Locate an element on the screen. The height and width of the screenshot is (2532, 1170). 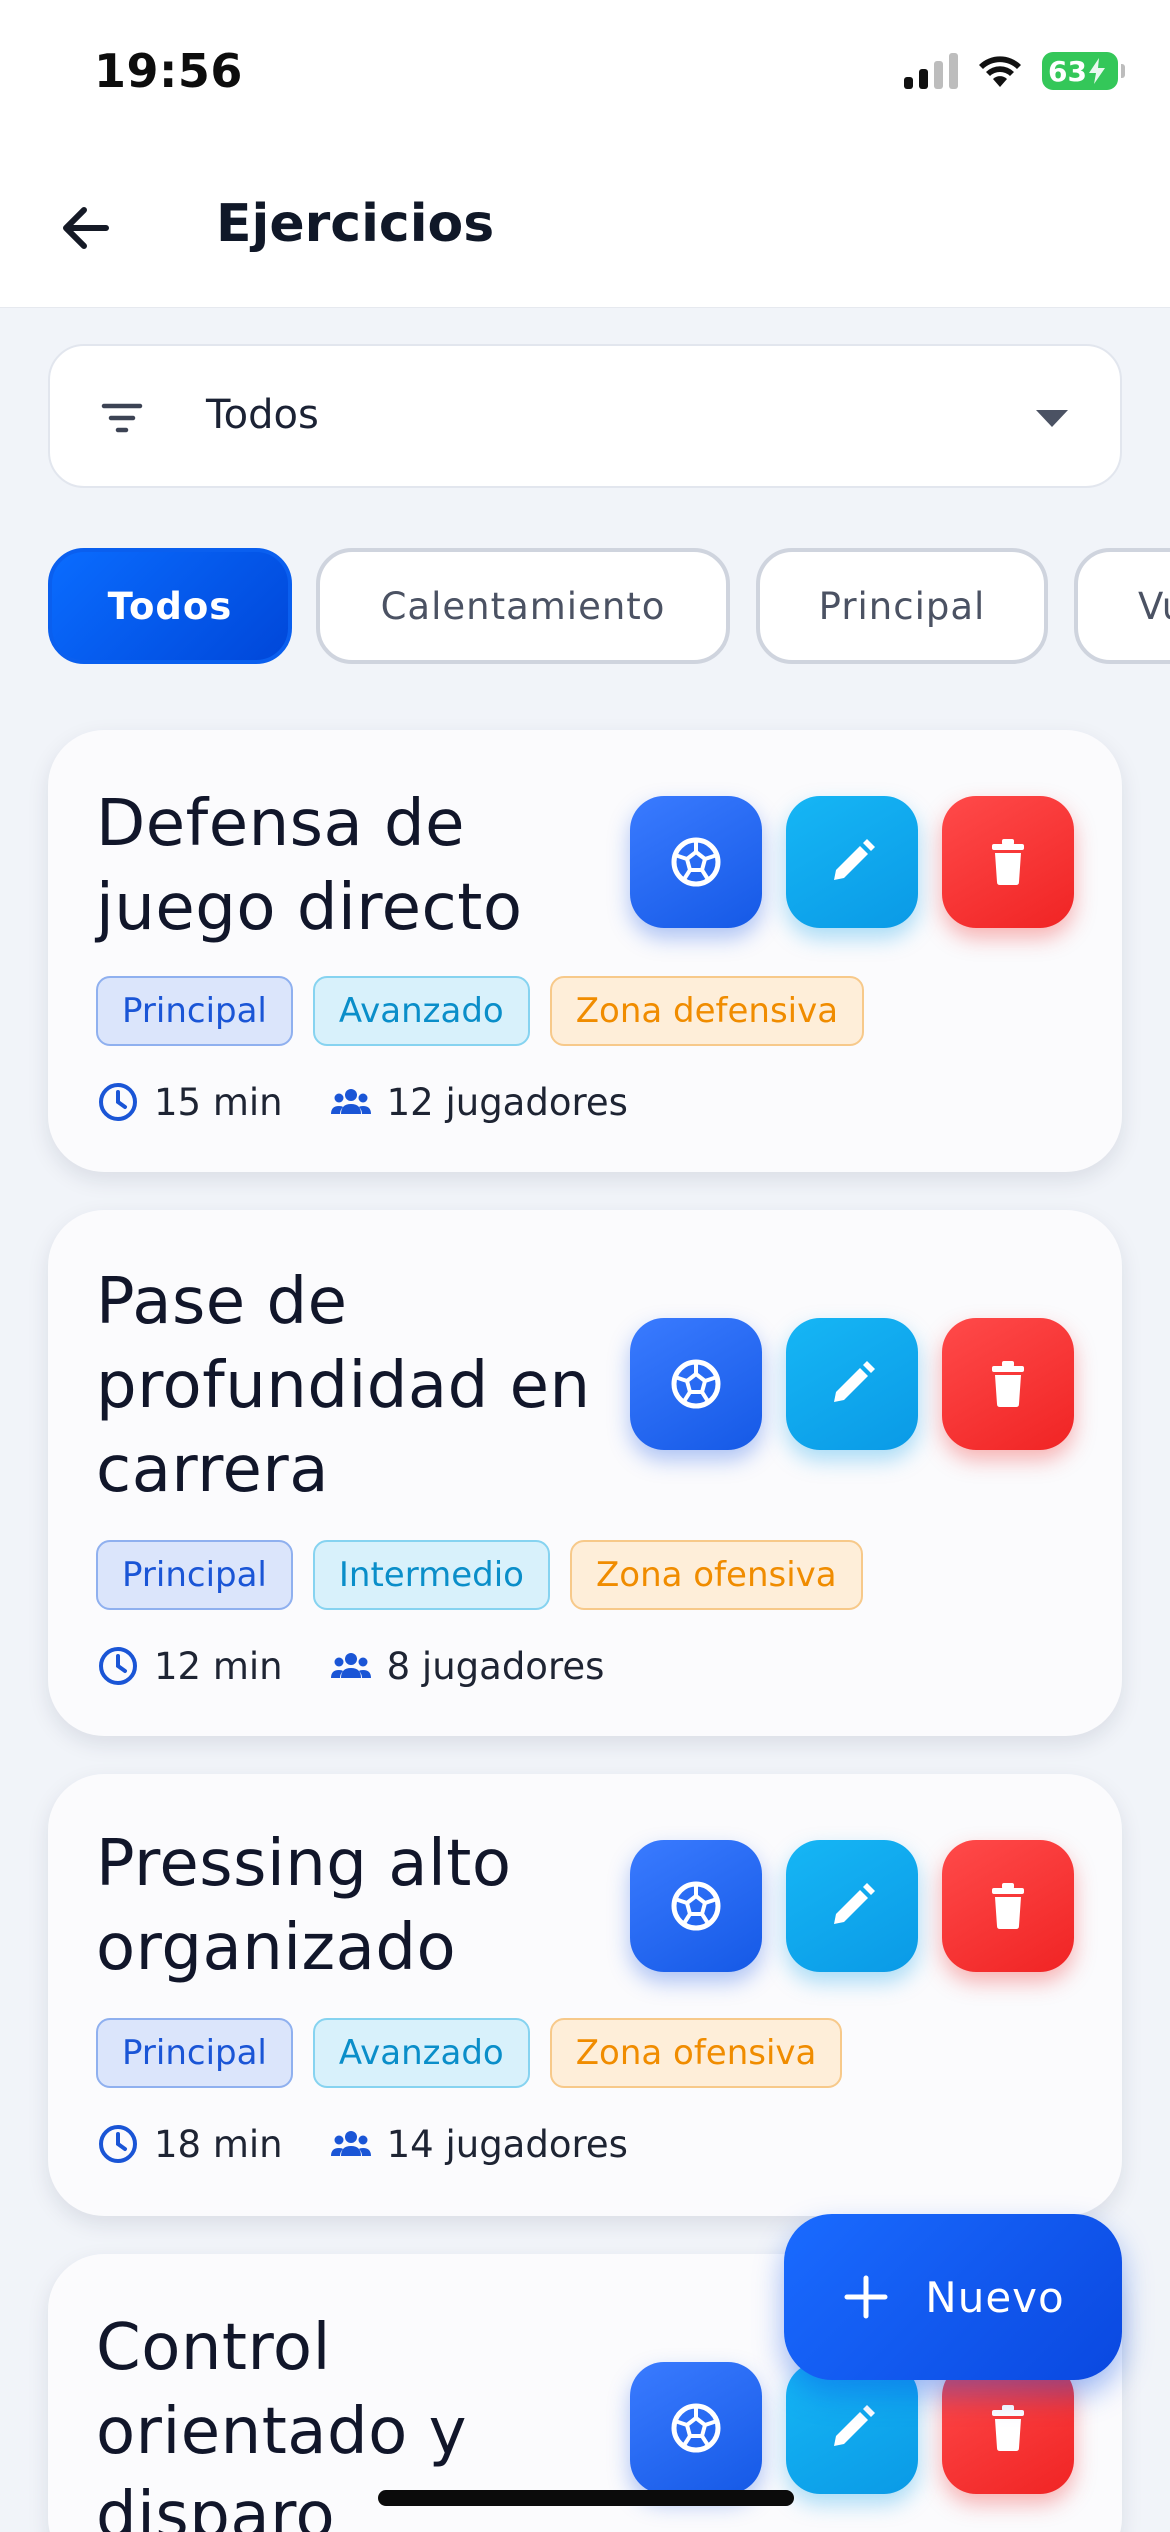
chip-principal: Principal is located at coordinates (902, 606).